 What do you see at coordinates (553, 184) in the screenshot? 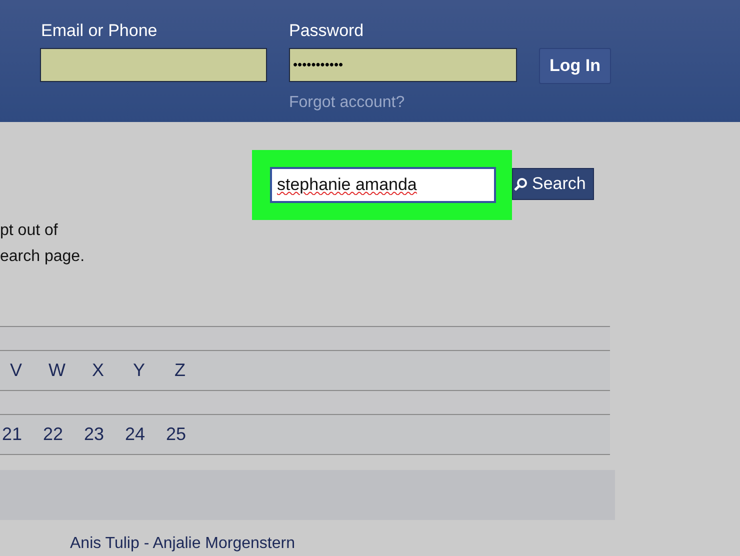
I see `search-button: Search` at bounding box center [553, 184].